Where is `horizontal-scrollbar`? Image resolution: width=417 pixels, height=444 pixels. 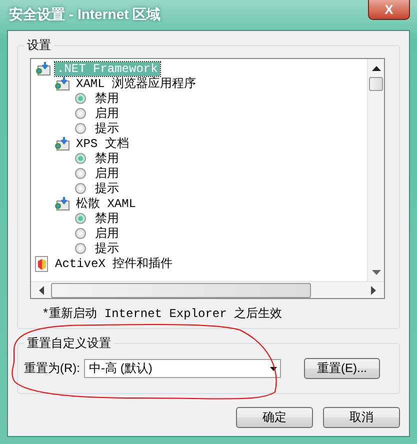
horizontal-scrollbar is located at coordinates (207, 289).